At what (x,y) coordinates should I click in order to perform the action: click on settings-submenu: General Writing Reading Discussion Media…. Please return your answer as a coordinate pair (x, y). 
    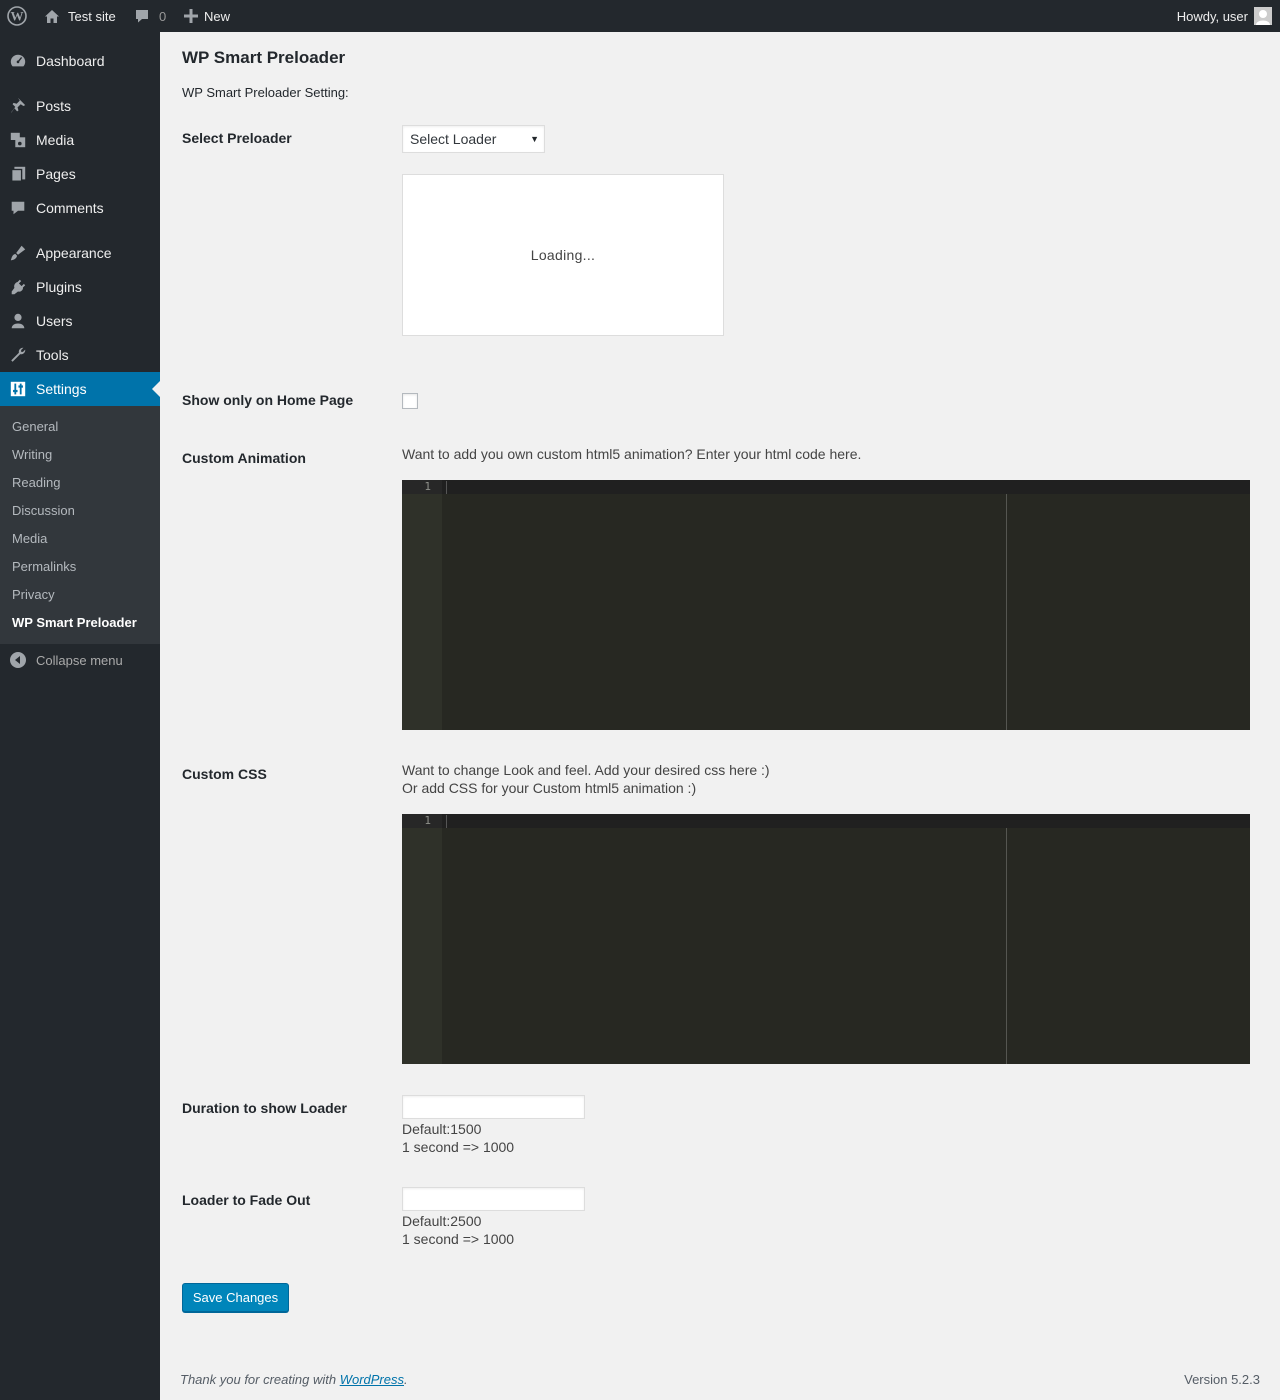
    Looking at the image, I should click on (80, 525).